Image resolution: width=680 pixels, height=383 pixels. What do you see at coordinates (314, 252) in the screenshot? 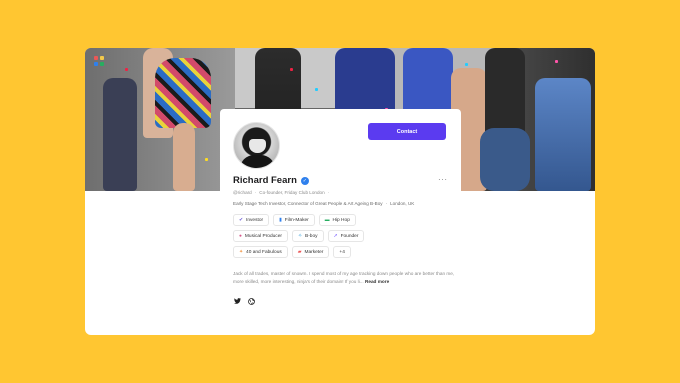
I see `tag-label: Marketer` at bounding box center [314, 252].